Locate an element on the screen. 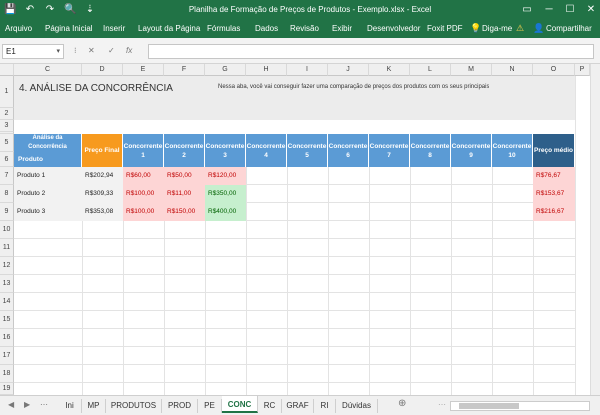 This screenshot has width=600, height=415. add-sheet-icon: ⊕ is located at coordinates (402, 403).